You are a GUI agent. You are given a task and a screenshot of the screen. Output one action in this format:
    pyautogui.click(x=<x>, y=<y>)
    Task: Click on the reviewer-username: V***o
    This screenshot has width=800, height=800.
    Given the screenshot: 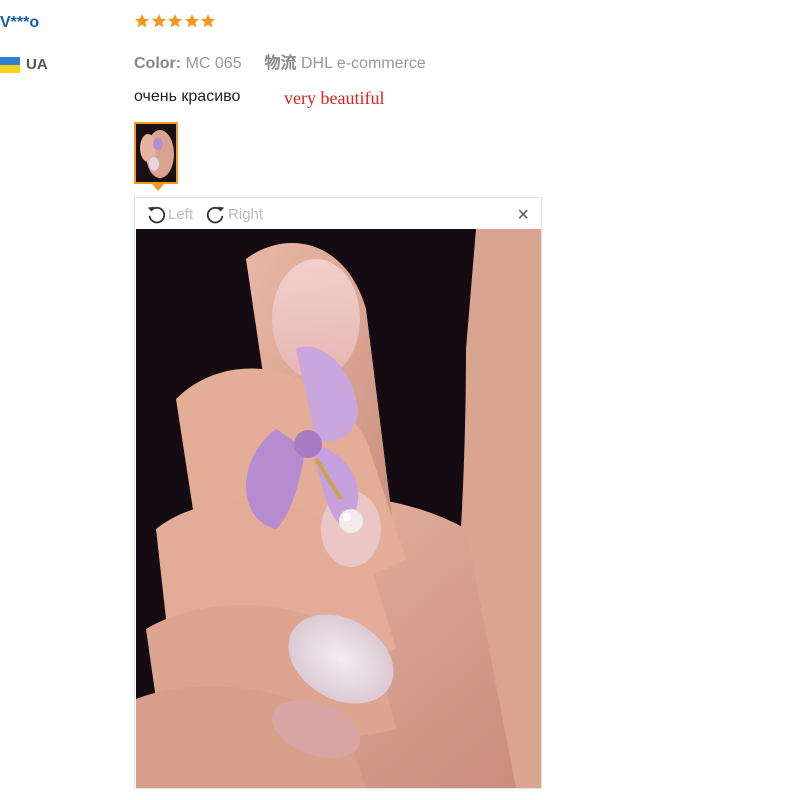 What is the action you would take?
    pyautogui.click(x=20, y=22)
    